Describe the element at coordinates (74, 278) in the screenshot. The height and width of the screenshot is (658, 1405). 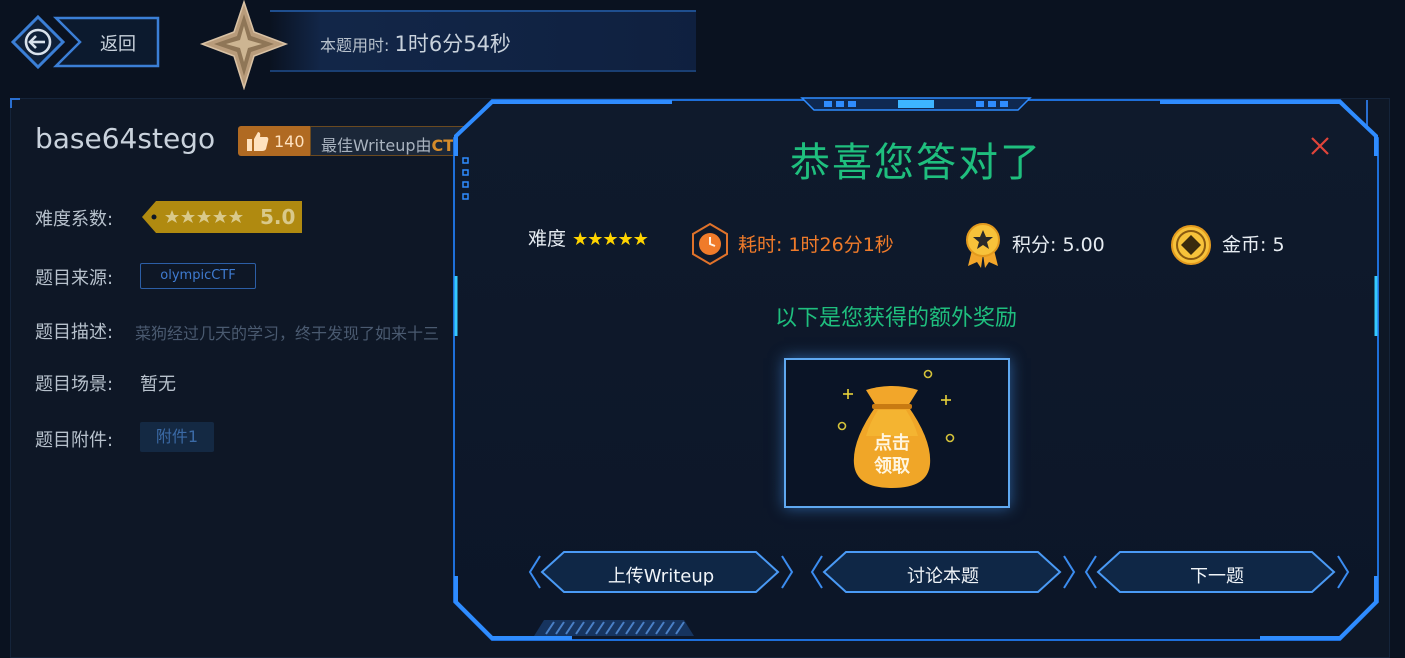
I see `source-label: 题目来源:` at that location.